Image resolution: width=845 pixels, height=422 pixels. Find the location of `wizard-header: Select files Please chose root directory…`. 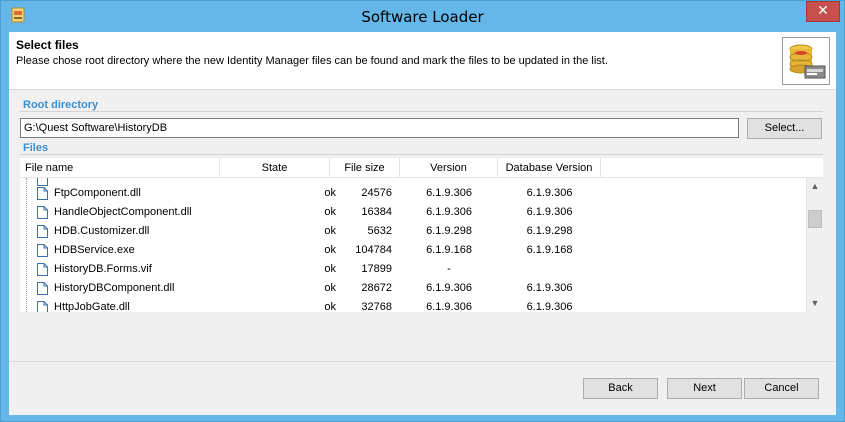

wizard-header: Select files Please chose root directory… is located at coordinates (422, 61).